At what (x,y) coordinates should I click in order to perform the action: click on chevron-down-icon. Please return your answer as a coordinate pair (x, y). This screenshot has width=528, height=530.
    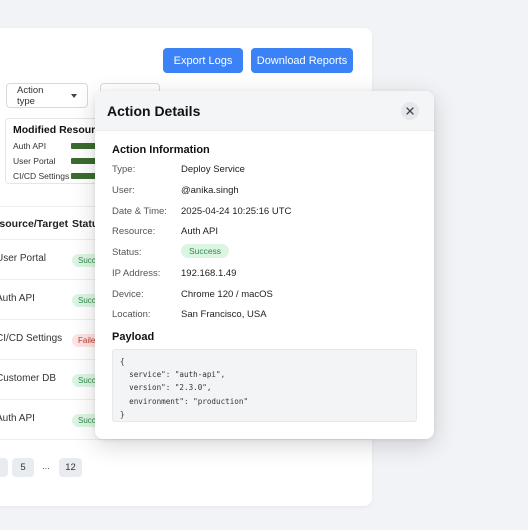
    Looking at the image, I should click on (74, 95).